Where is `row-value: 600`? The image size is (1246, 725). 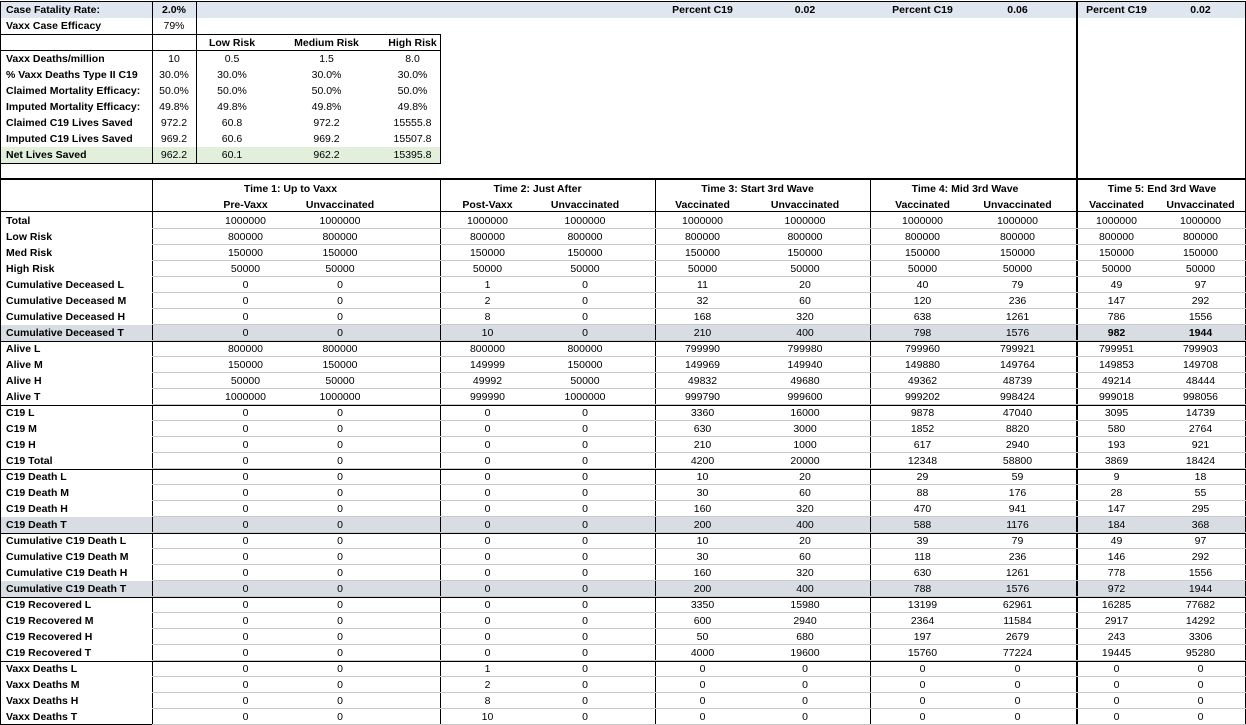
row-value: 600 is located at coordinates (702, 621).